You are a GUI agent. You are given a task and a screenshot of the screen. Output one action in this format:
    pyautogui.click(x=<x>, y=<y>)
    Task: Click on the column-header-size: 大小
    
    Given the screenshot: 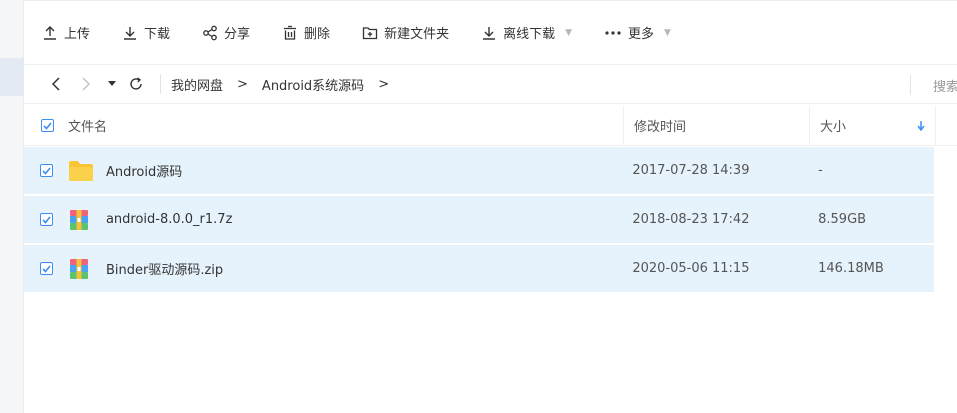 What is the action you would take?
    pyautogui.click(x=833, y=127)
    